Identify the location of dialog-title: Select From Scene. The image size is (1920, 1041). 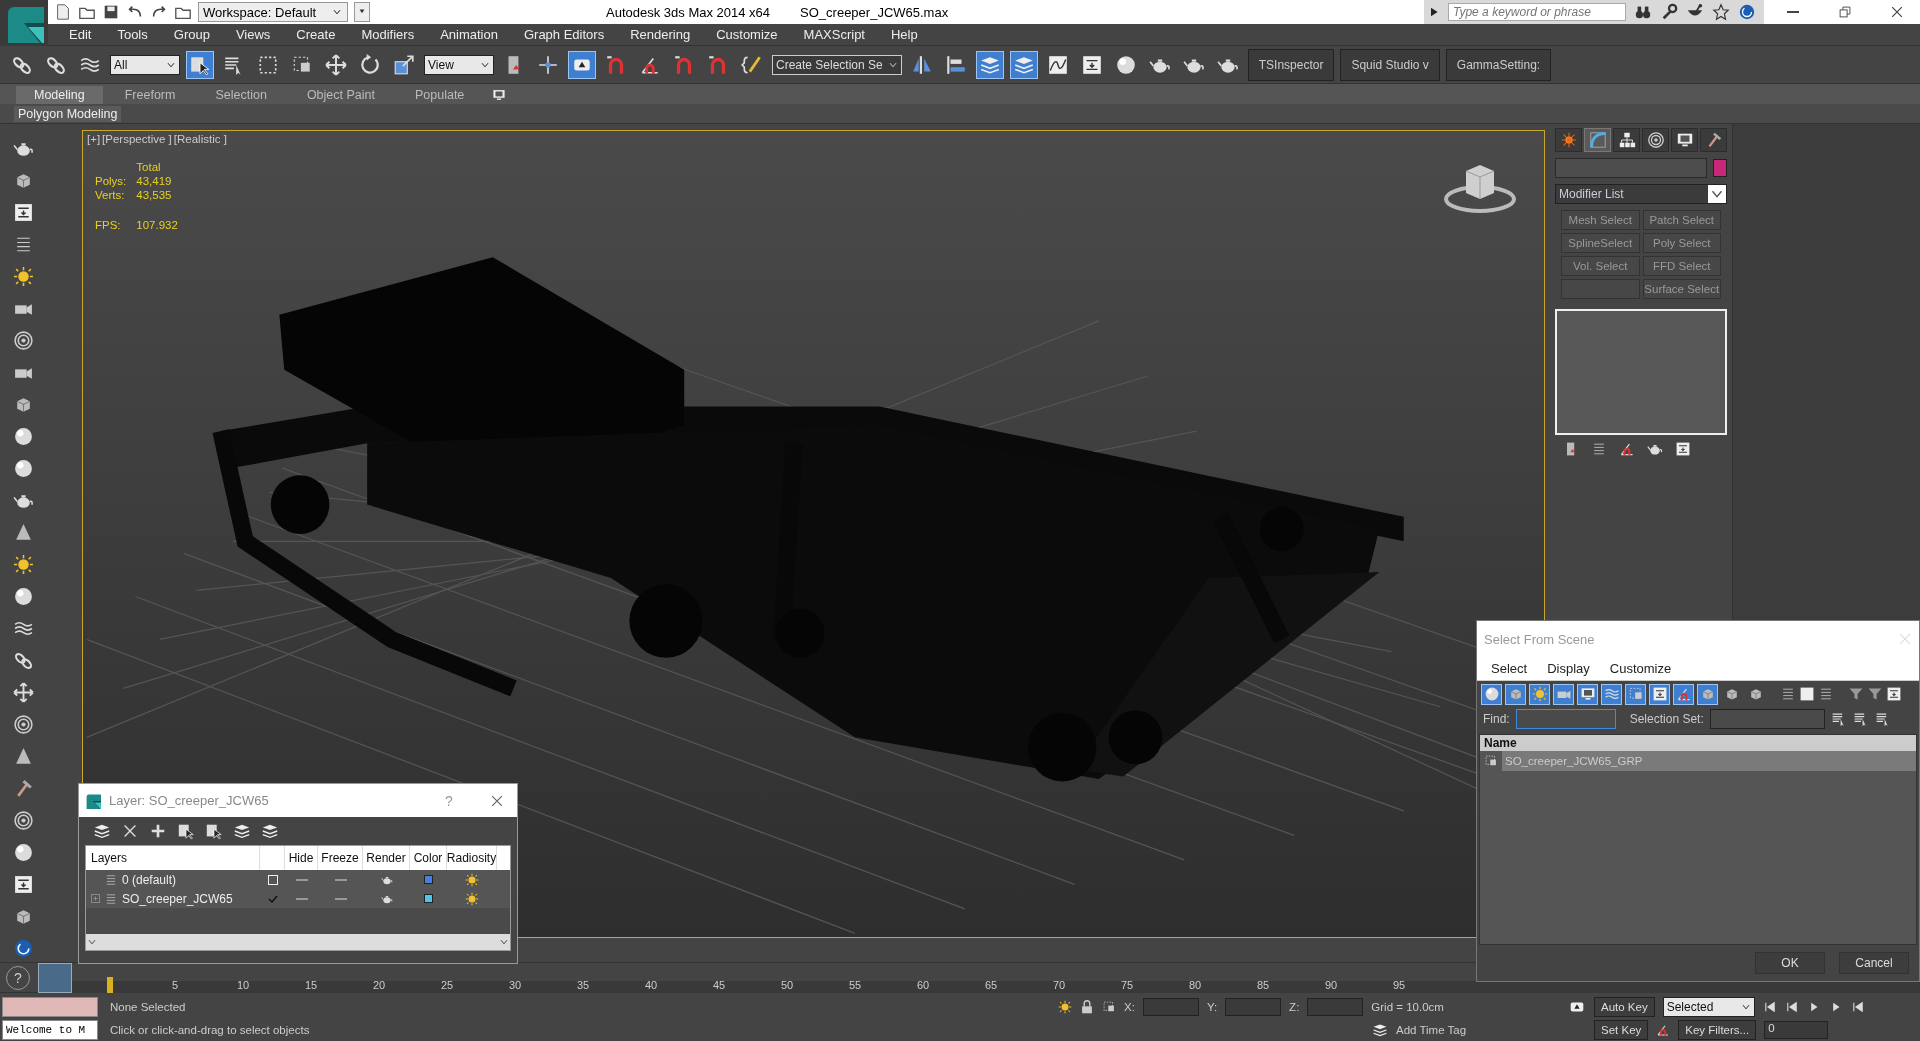
(1539, 639).